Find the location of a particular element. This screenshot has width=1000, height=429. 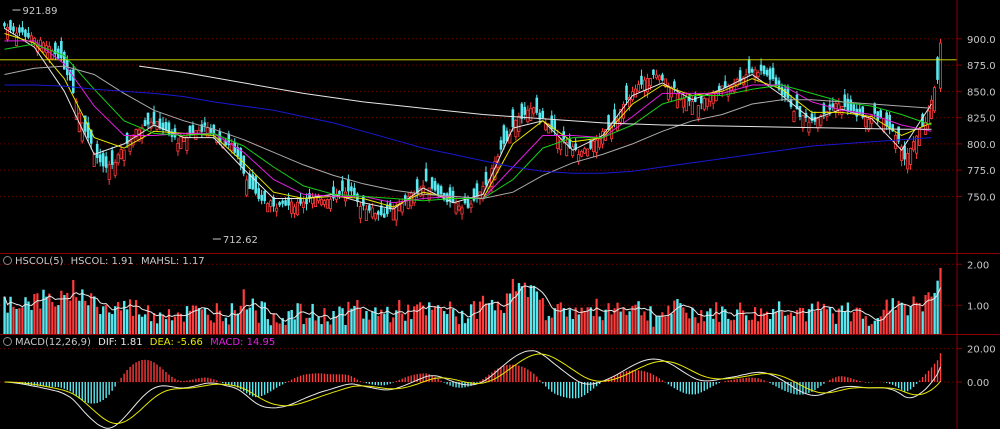

macd-legend-dea: DEA: -5.66 is located at coordinates (176, 342).